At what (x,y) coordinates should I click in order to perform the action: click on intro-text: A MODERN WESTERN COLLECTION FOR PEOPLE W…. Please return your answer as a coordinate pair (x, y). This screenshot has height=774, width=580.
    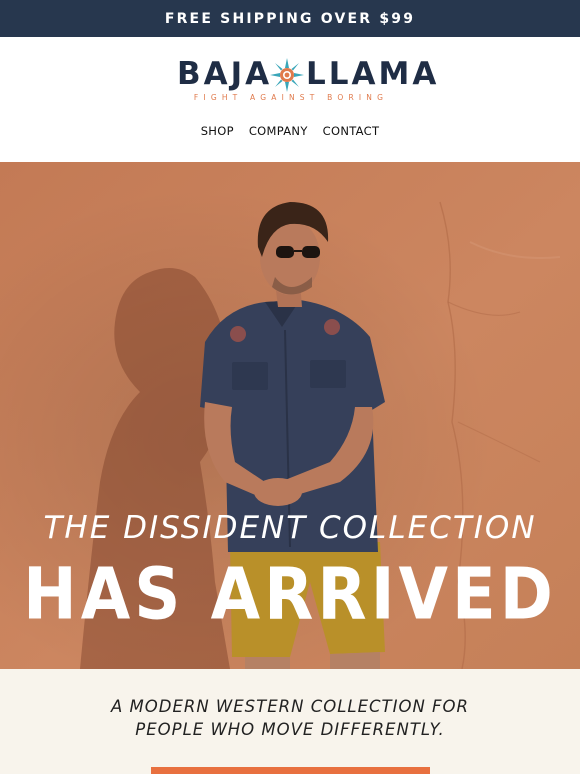
    Looking at the image, I should click on (290, 718).